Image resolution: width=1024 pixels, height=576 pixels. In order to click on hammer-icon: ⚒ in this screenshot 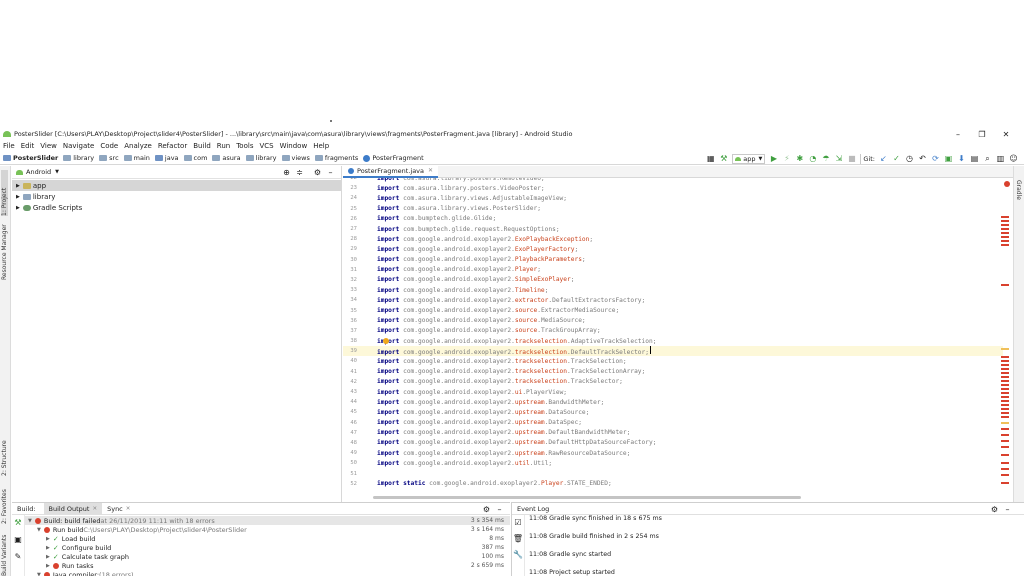, I will do `click(18, 522)`.